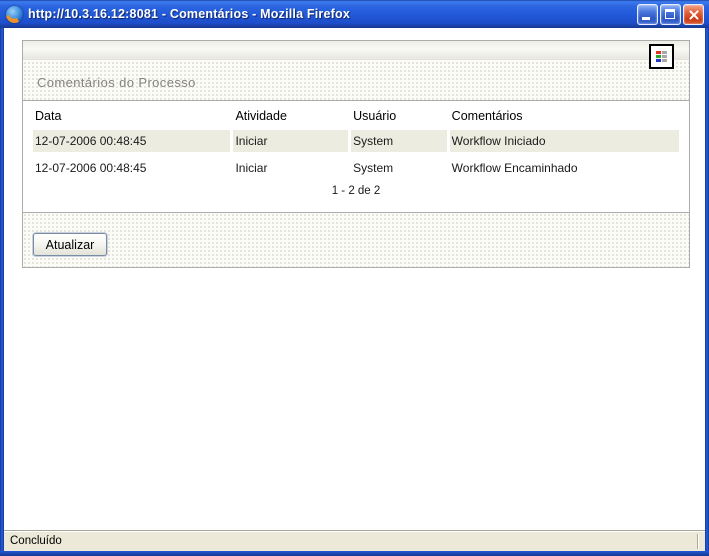 Image resolution: width=709 pixels, height=556 pixels. What do you see at coordinates (375, 116) in the screenshot?
I see `column-header-usuario: Usuário` at bounding box center [375, 116].